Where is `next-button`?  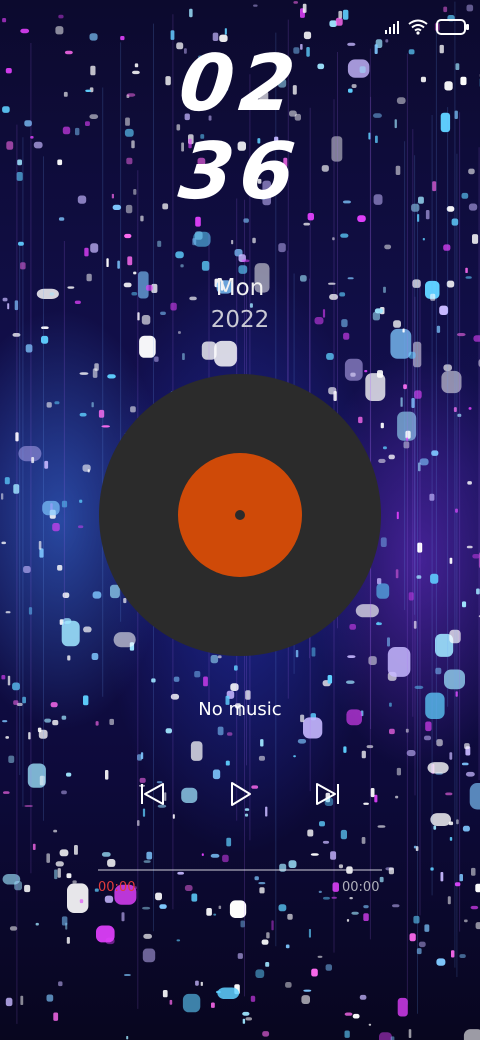
next-button is located at coordinates (328, 796).